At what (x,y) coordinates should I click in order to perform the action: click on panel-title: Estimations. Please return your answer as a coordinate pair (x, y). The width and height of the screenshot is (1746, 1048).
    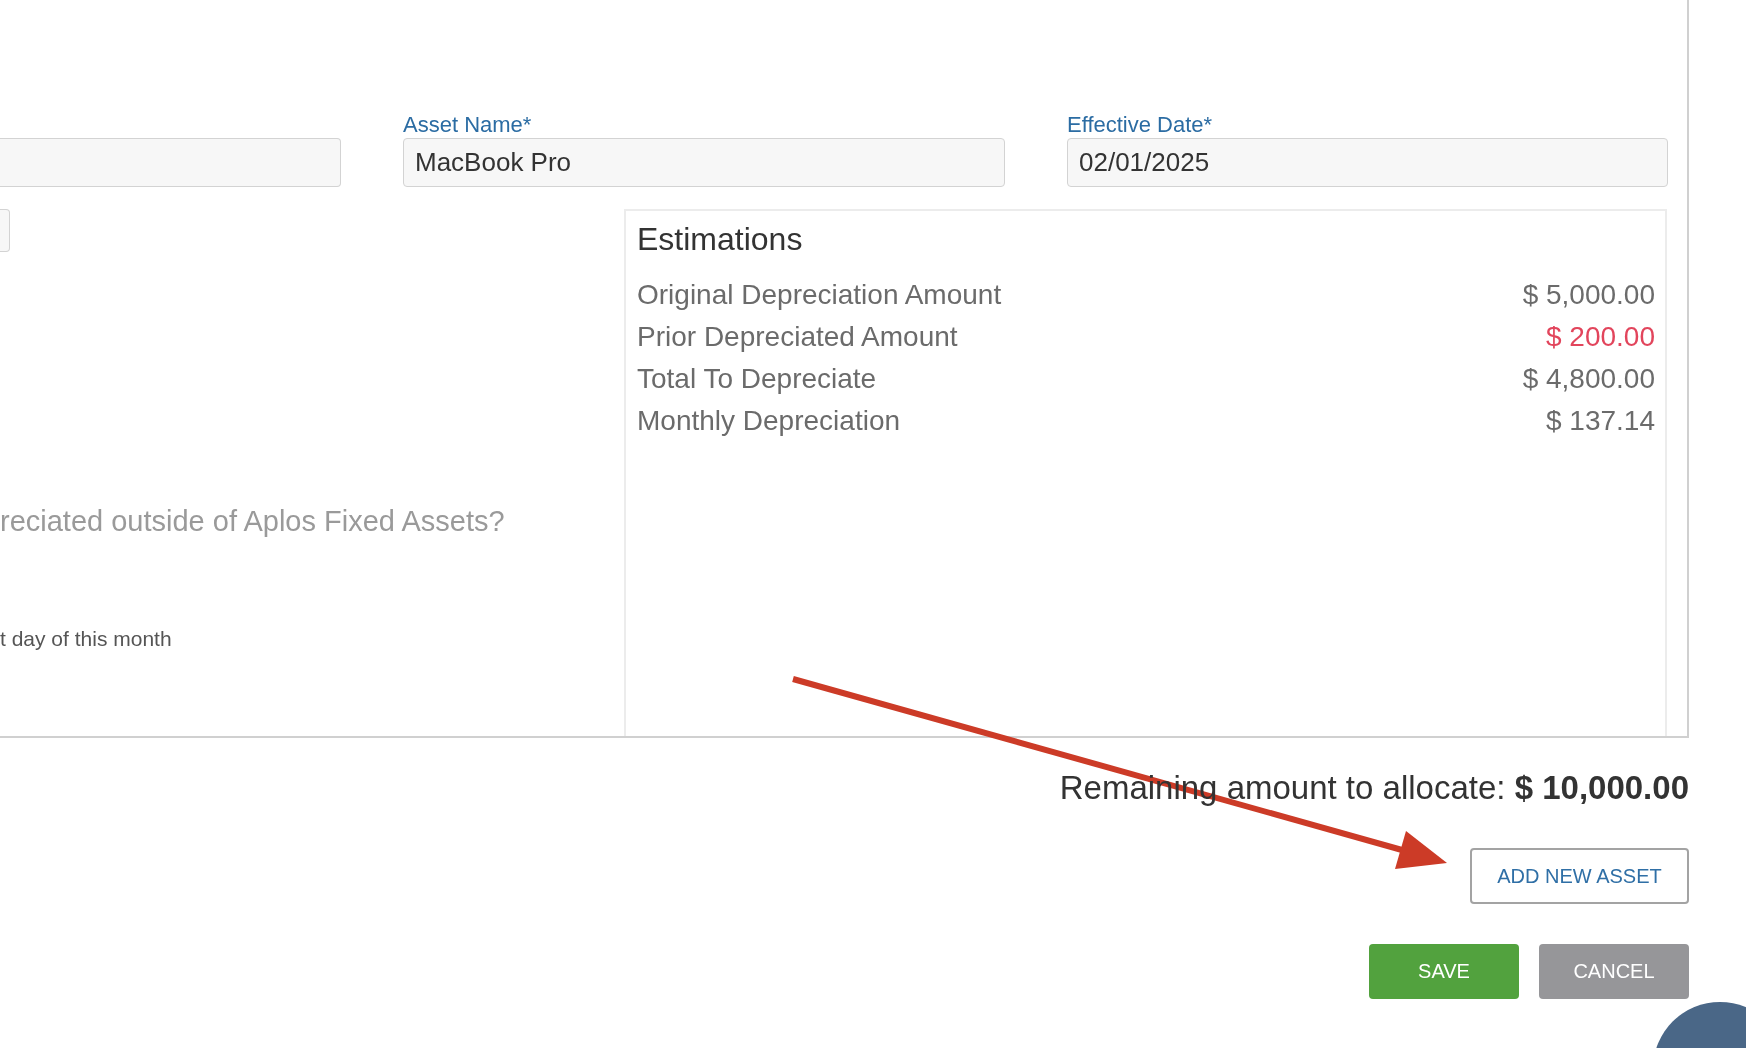
    Looking at the image, I should click on (720, 239).